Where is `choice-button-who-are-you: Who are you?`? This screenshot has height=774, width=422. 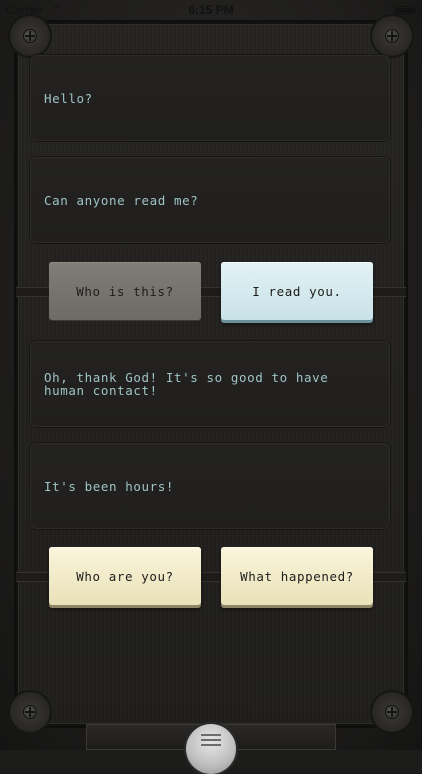
choice-button-who-are-you: Who are you? is located at coordinates (125, 576).